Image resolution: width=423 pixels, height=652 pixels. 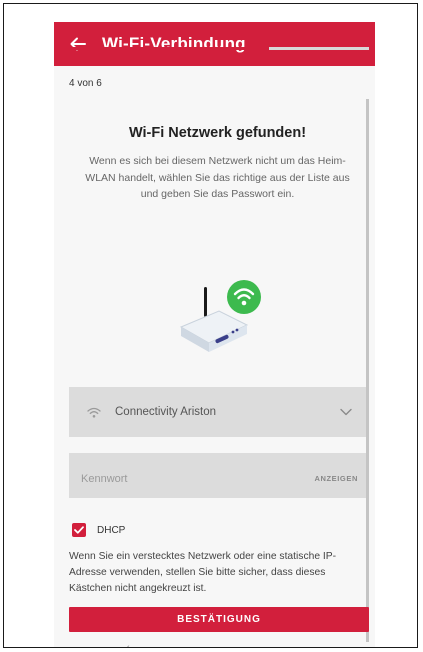 I want to click on password-field-container: ANZEIGEN, so click(x=217, y=475).